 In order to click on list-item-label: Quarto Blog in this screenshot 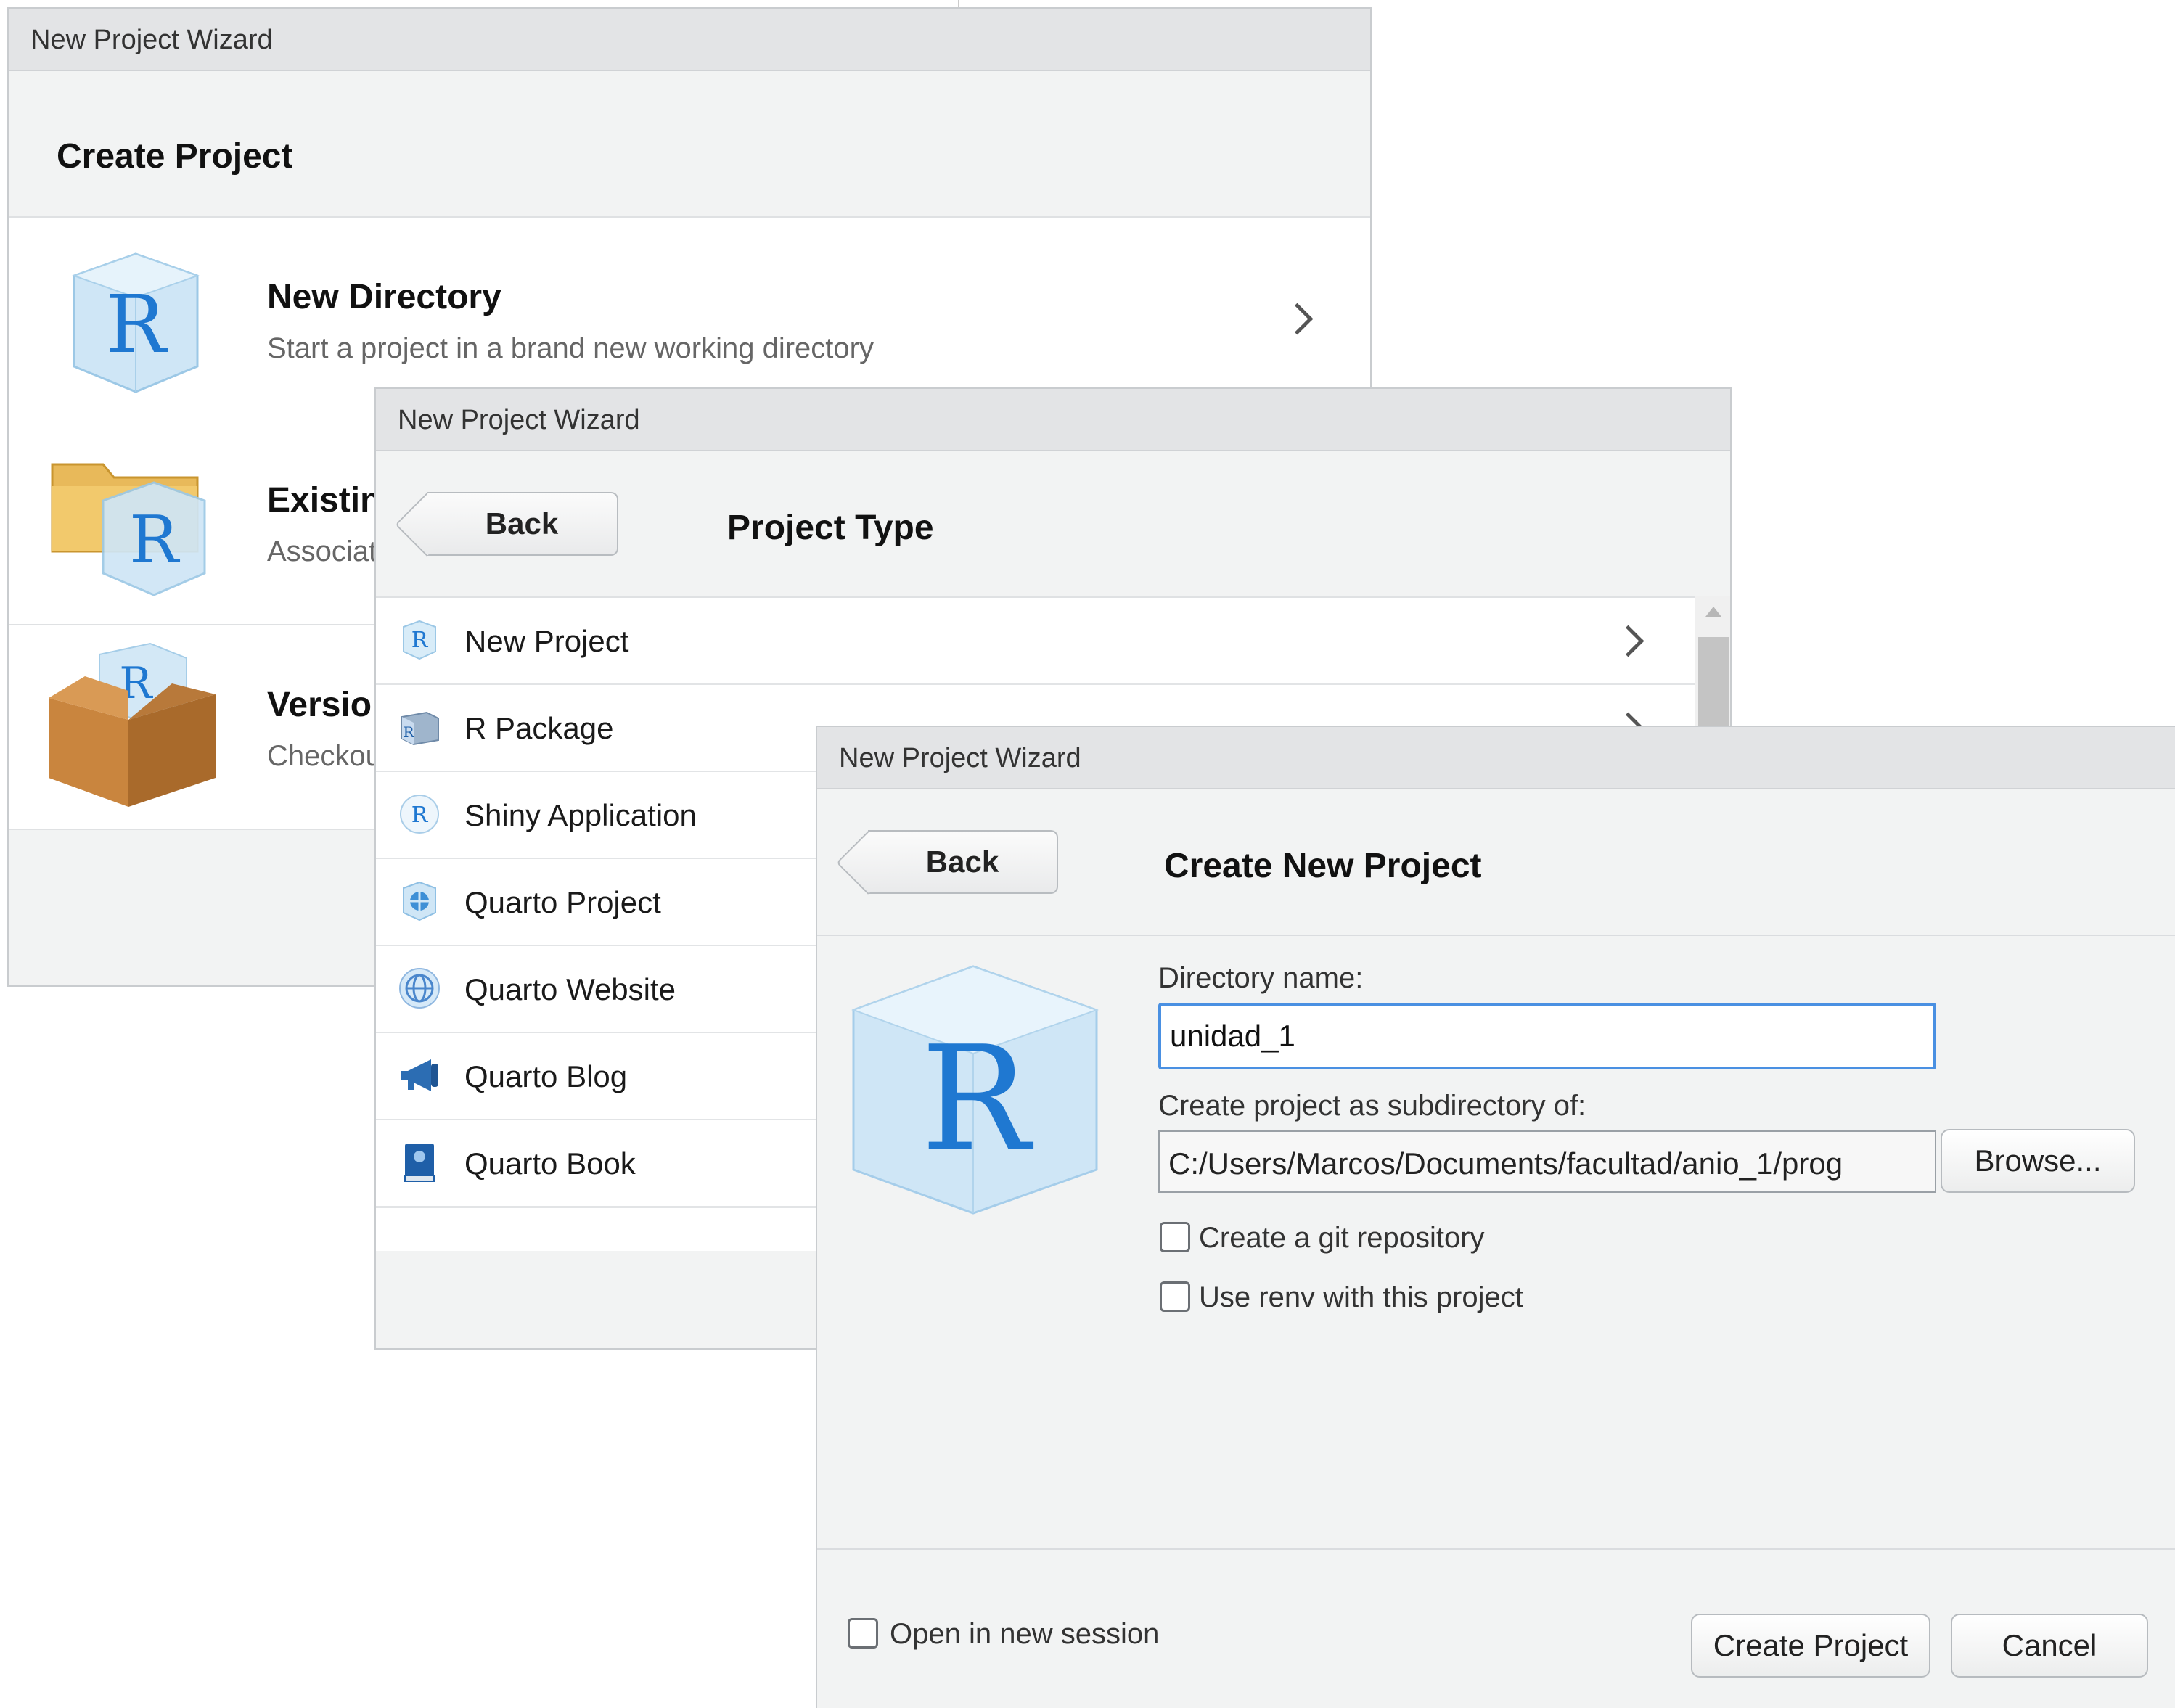, I will do `click(546, 1076)`.